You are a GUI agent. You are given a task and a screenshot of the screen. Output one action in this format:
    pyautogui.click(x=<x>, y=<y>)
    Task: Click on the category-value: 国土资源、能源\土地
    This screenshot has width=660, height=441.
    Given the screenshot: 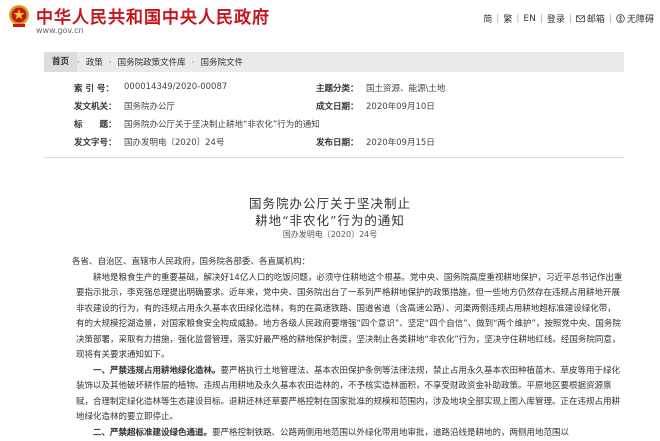 What is the action you would take?
    pyautogui.click(x=406, y=89)
    